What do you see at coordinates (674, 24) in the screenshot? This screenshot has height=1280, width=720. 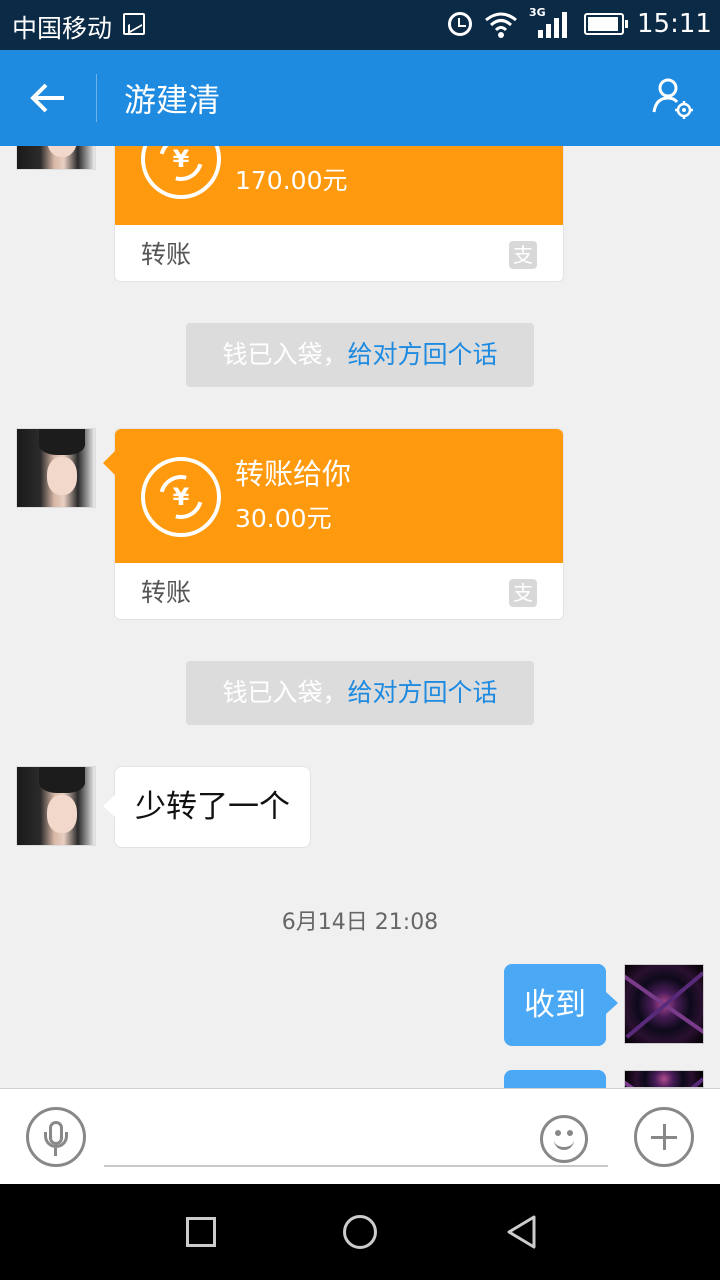 I see `clock: 15:11` at bounding box center [674, 24].